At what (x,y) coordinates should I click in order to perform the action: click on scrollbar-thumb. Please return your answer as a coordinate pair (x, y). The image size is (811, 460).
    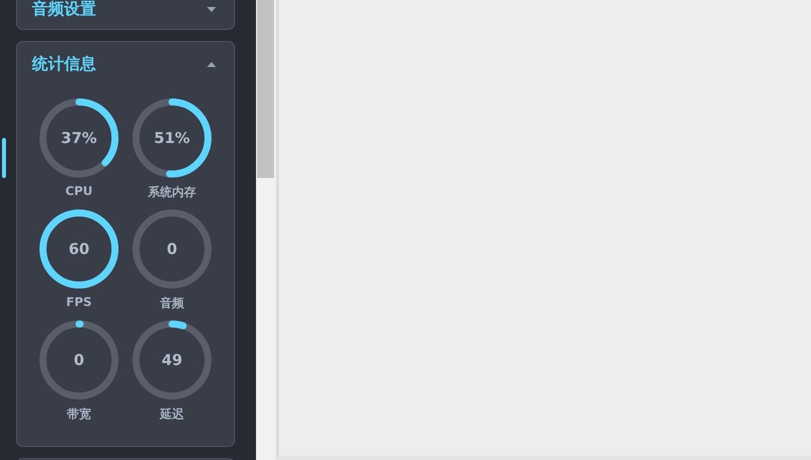
    Looking at the image, I should click on (265, 89).